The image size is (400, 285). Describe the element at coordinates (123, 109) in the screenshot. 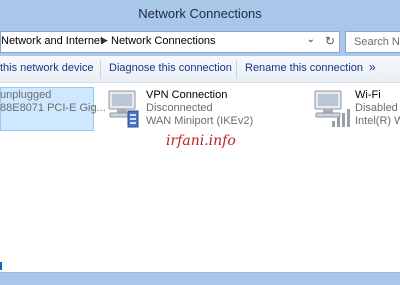

I see `network-computer-icon` at that location.